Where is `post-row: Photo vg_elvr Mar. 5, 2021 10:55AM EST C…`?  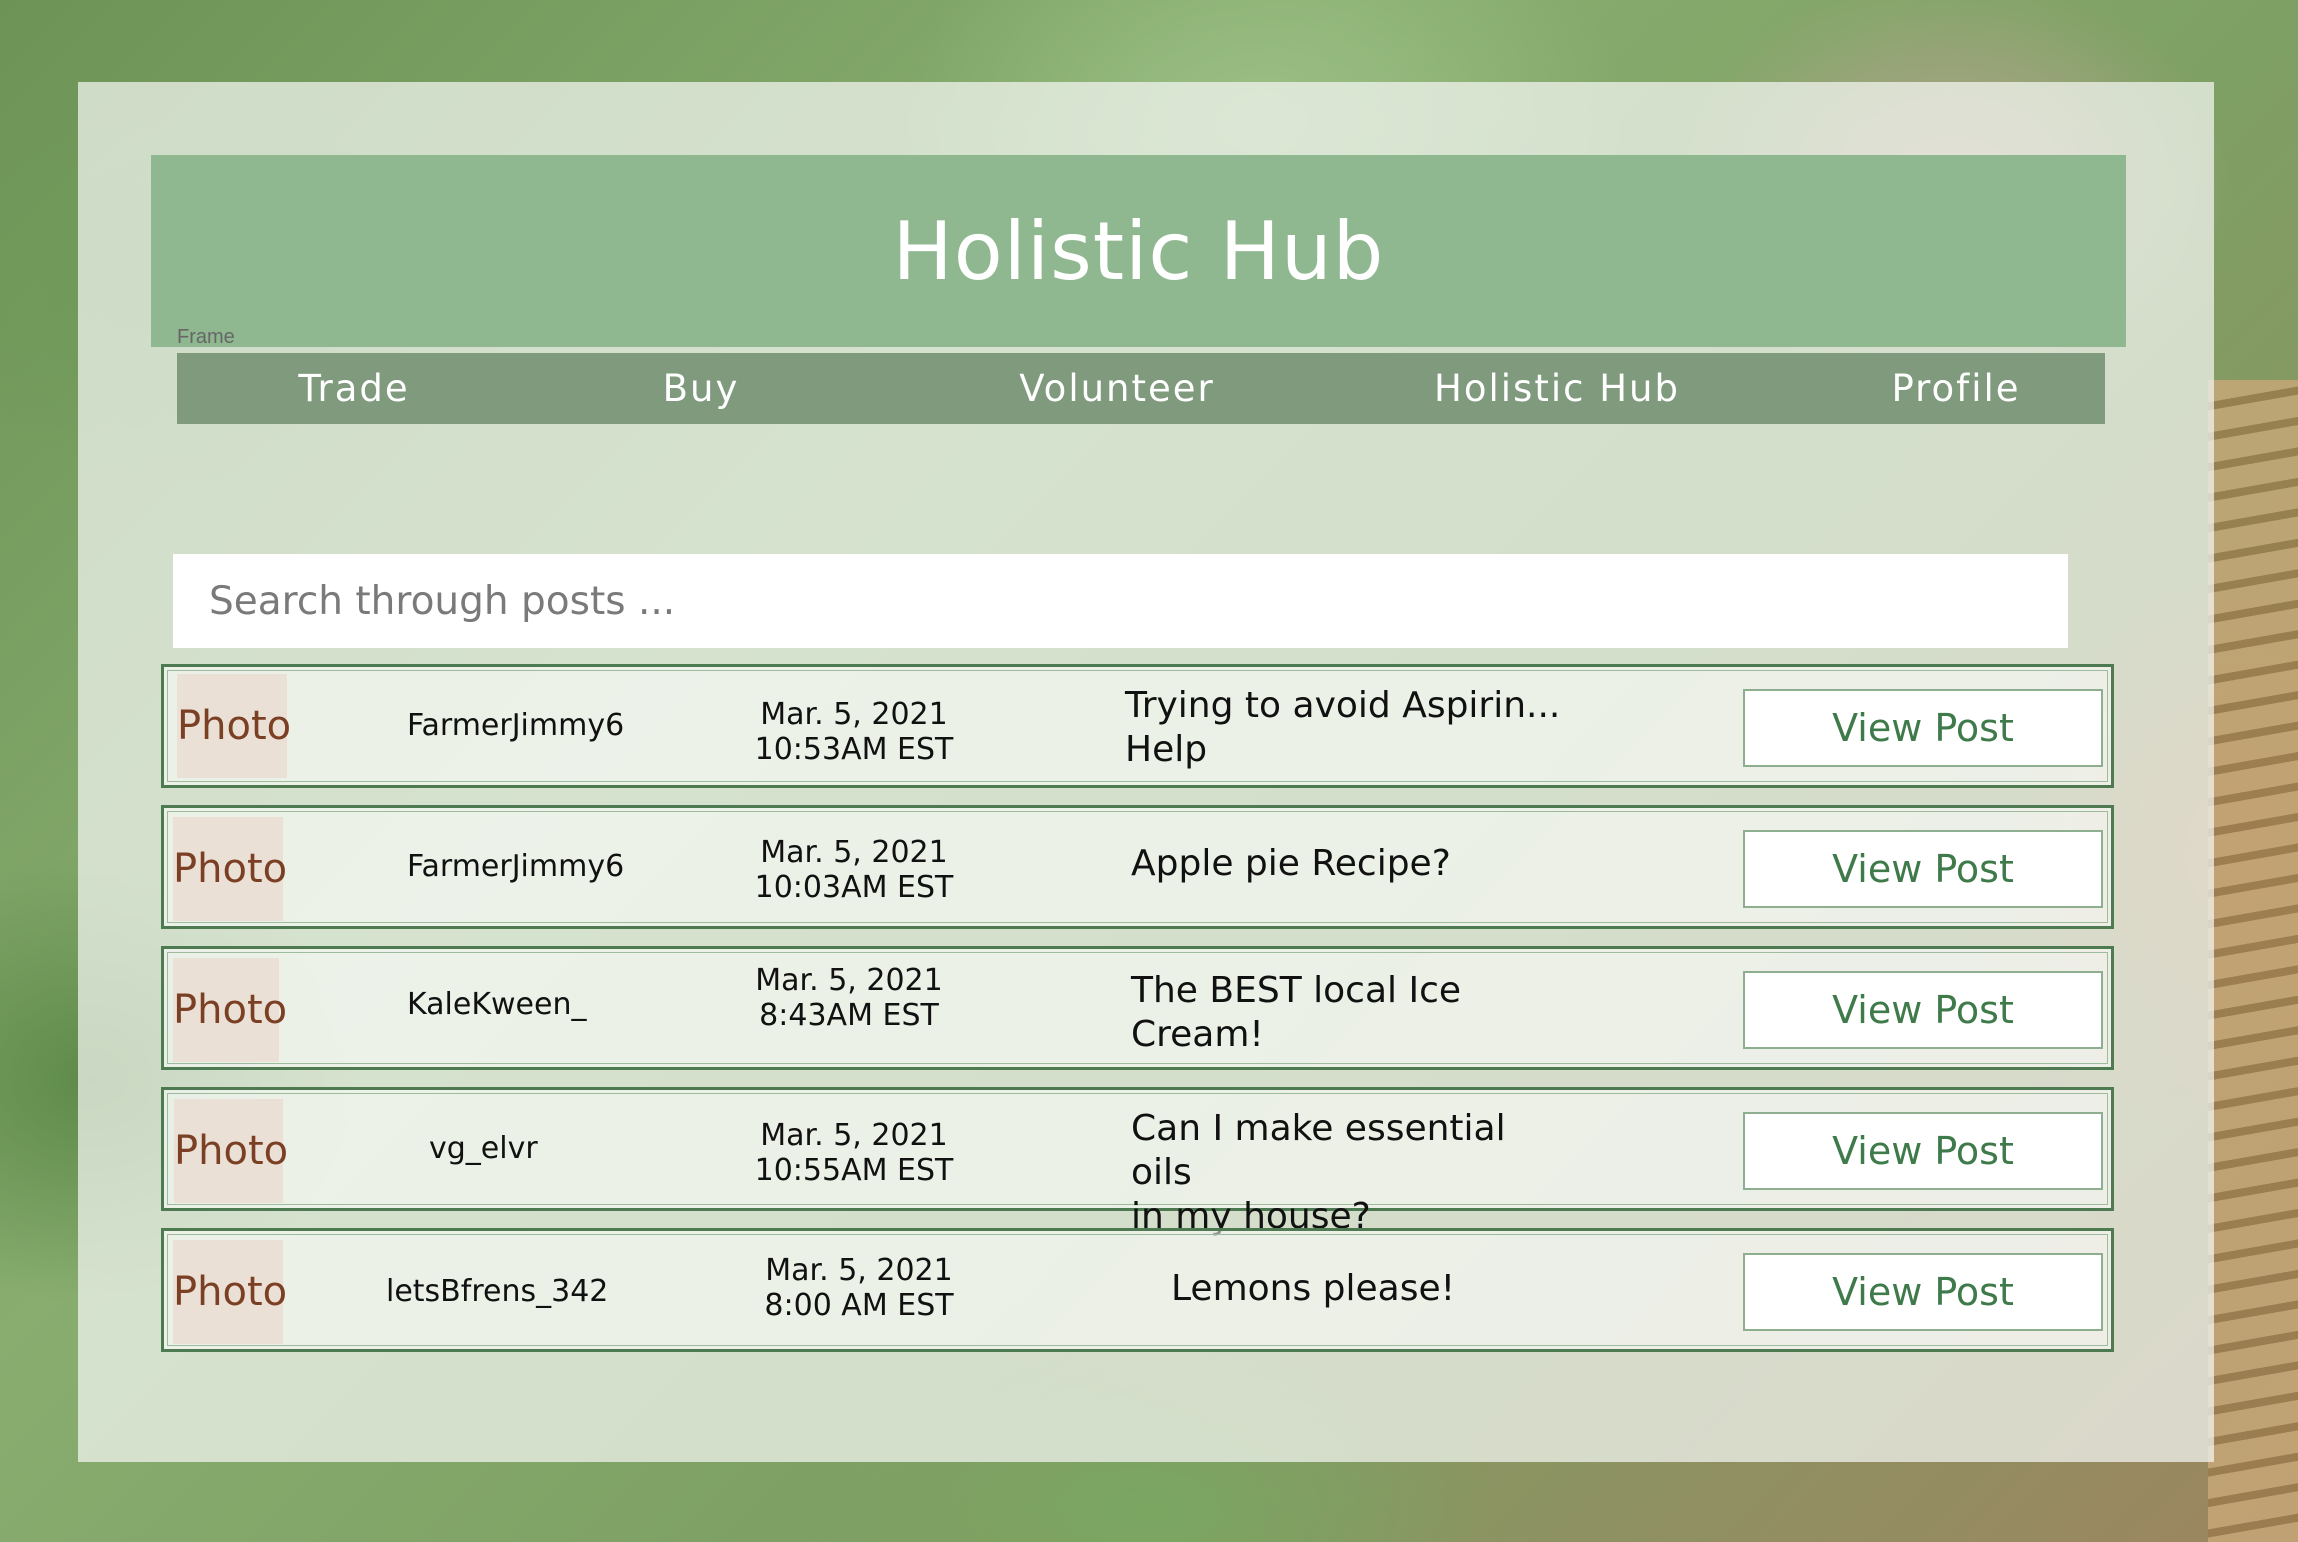
post-row: Photo vg_elvr Mar. 5, 2021 10:55AM EST C… is located at coordinates (1137, 1162).